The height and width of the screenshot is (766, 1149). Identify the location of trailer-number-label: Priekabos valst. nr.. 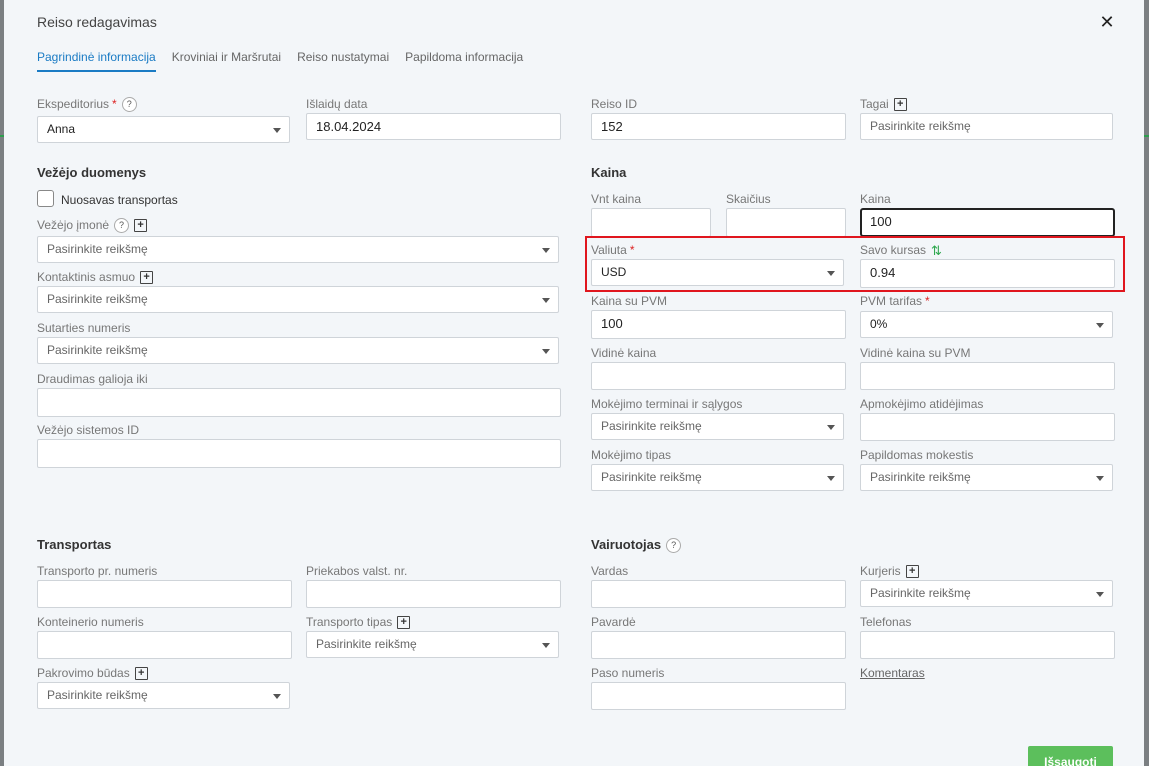
(357, 571).